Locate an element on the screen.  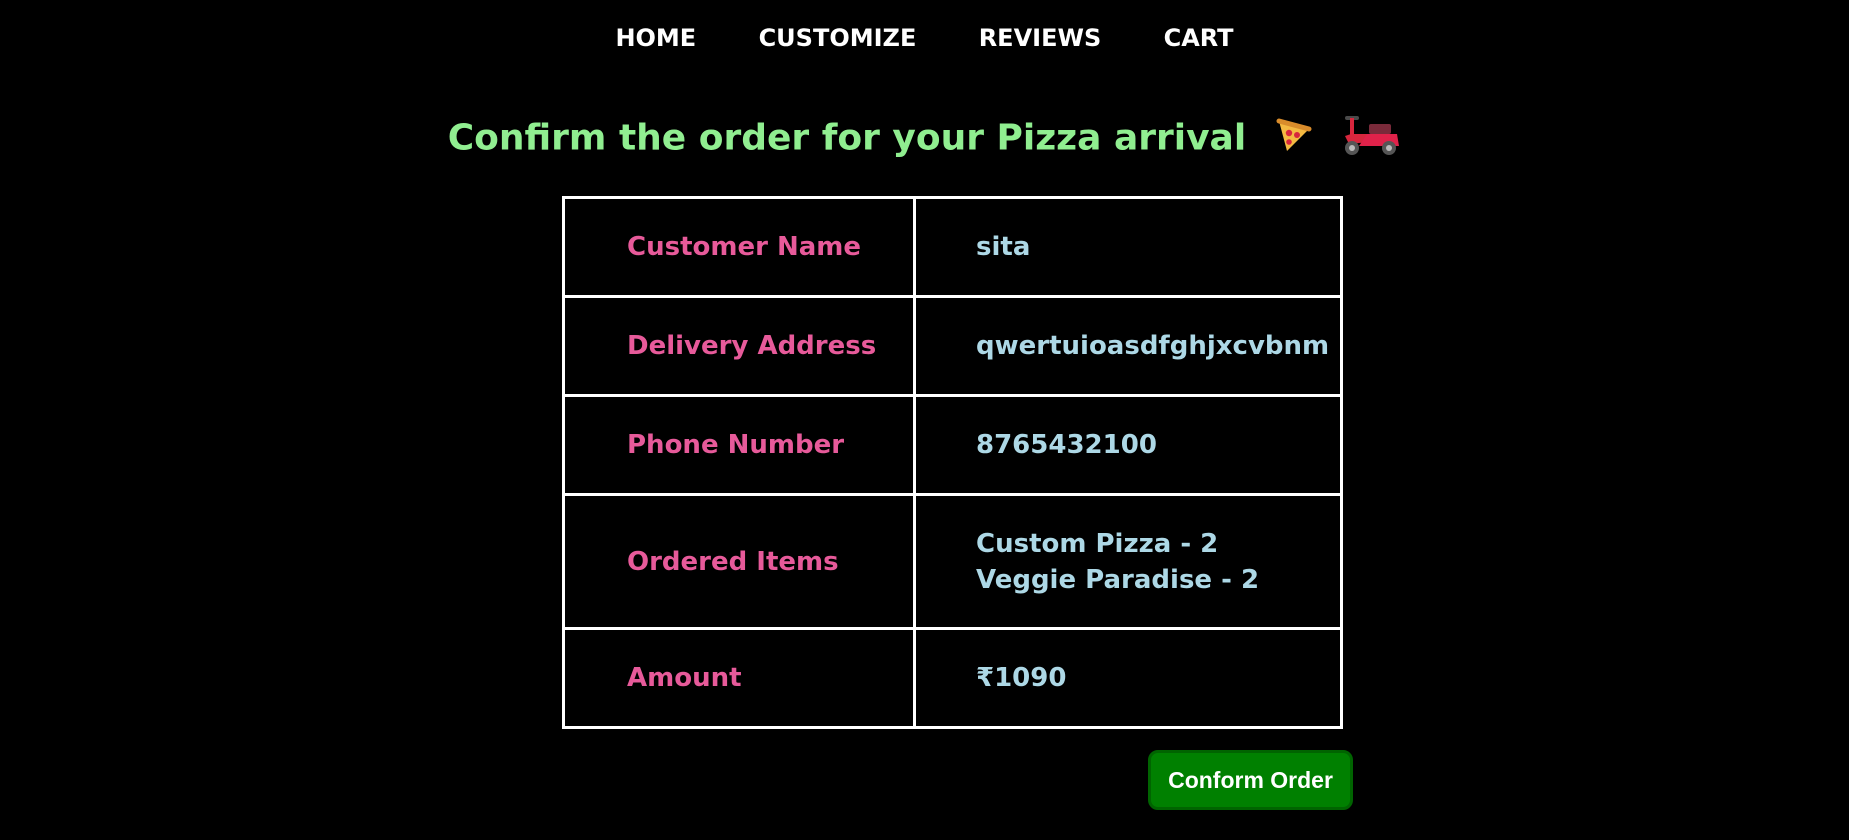
phone-number-value: 8765432100 is located at coordinates (1128, 445).